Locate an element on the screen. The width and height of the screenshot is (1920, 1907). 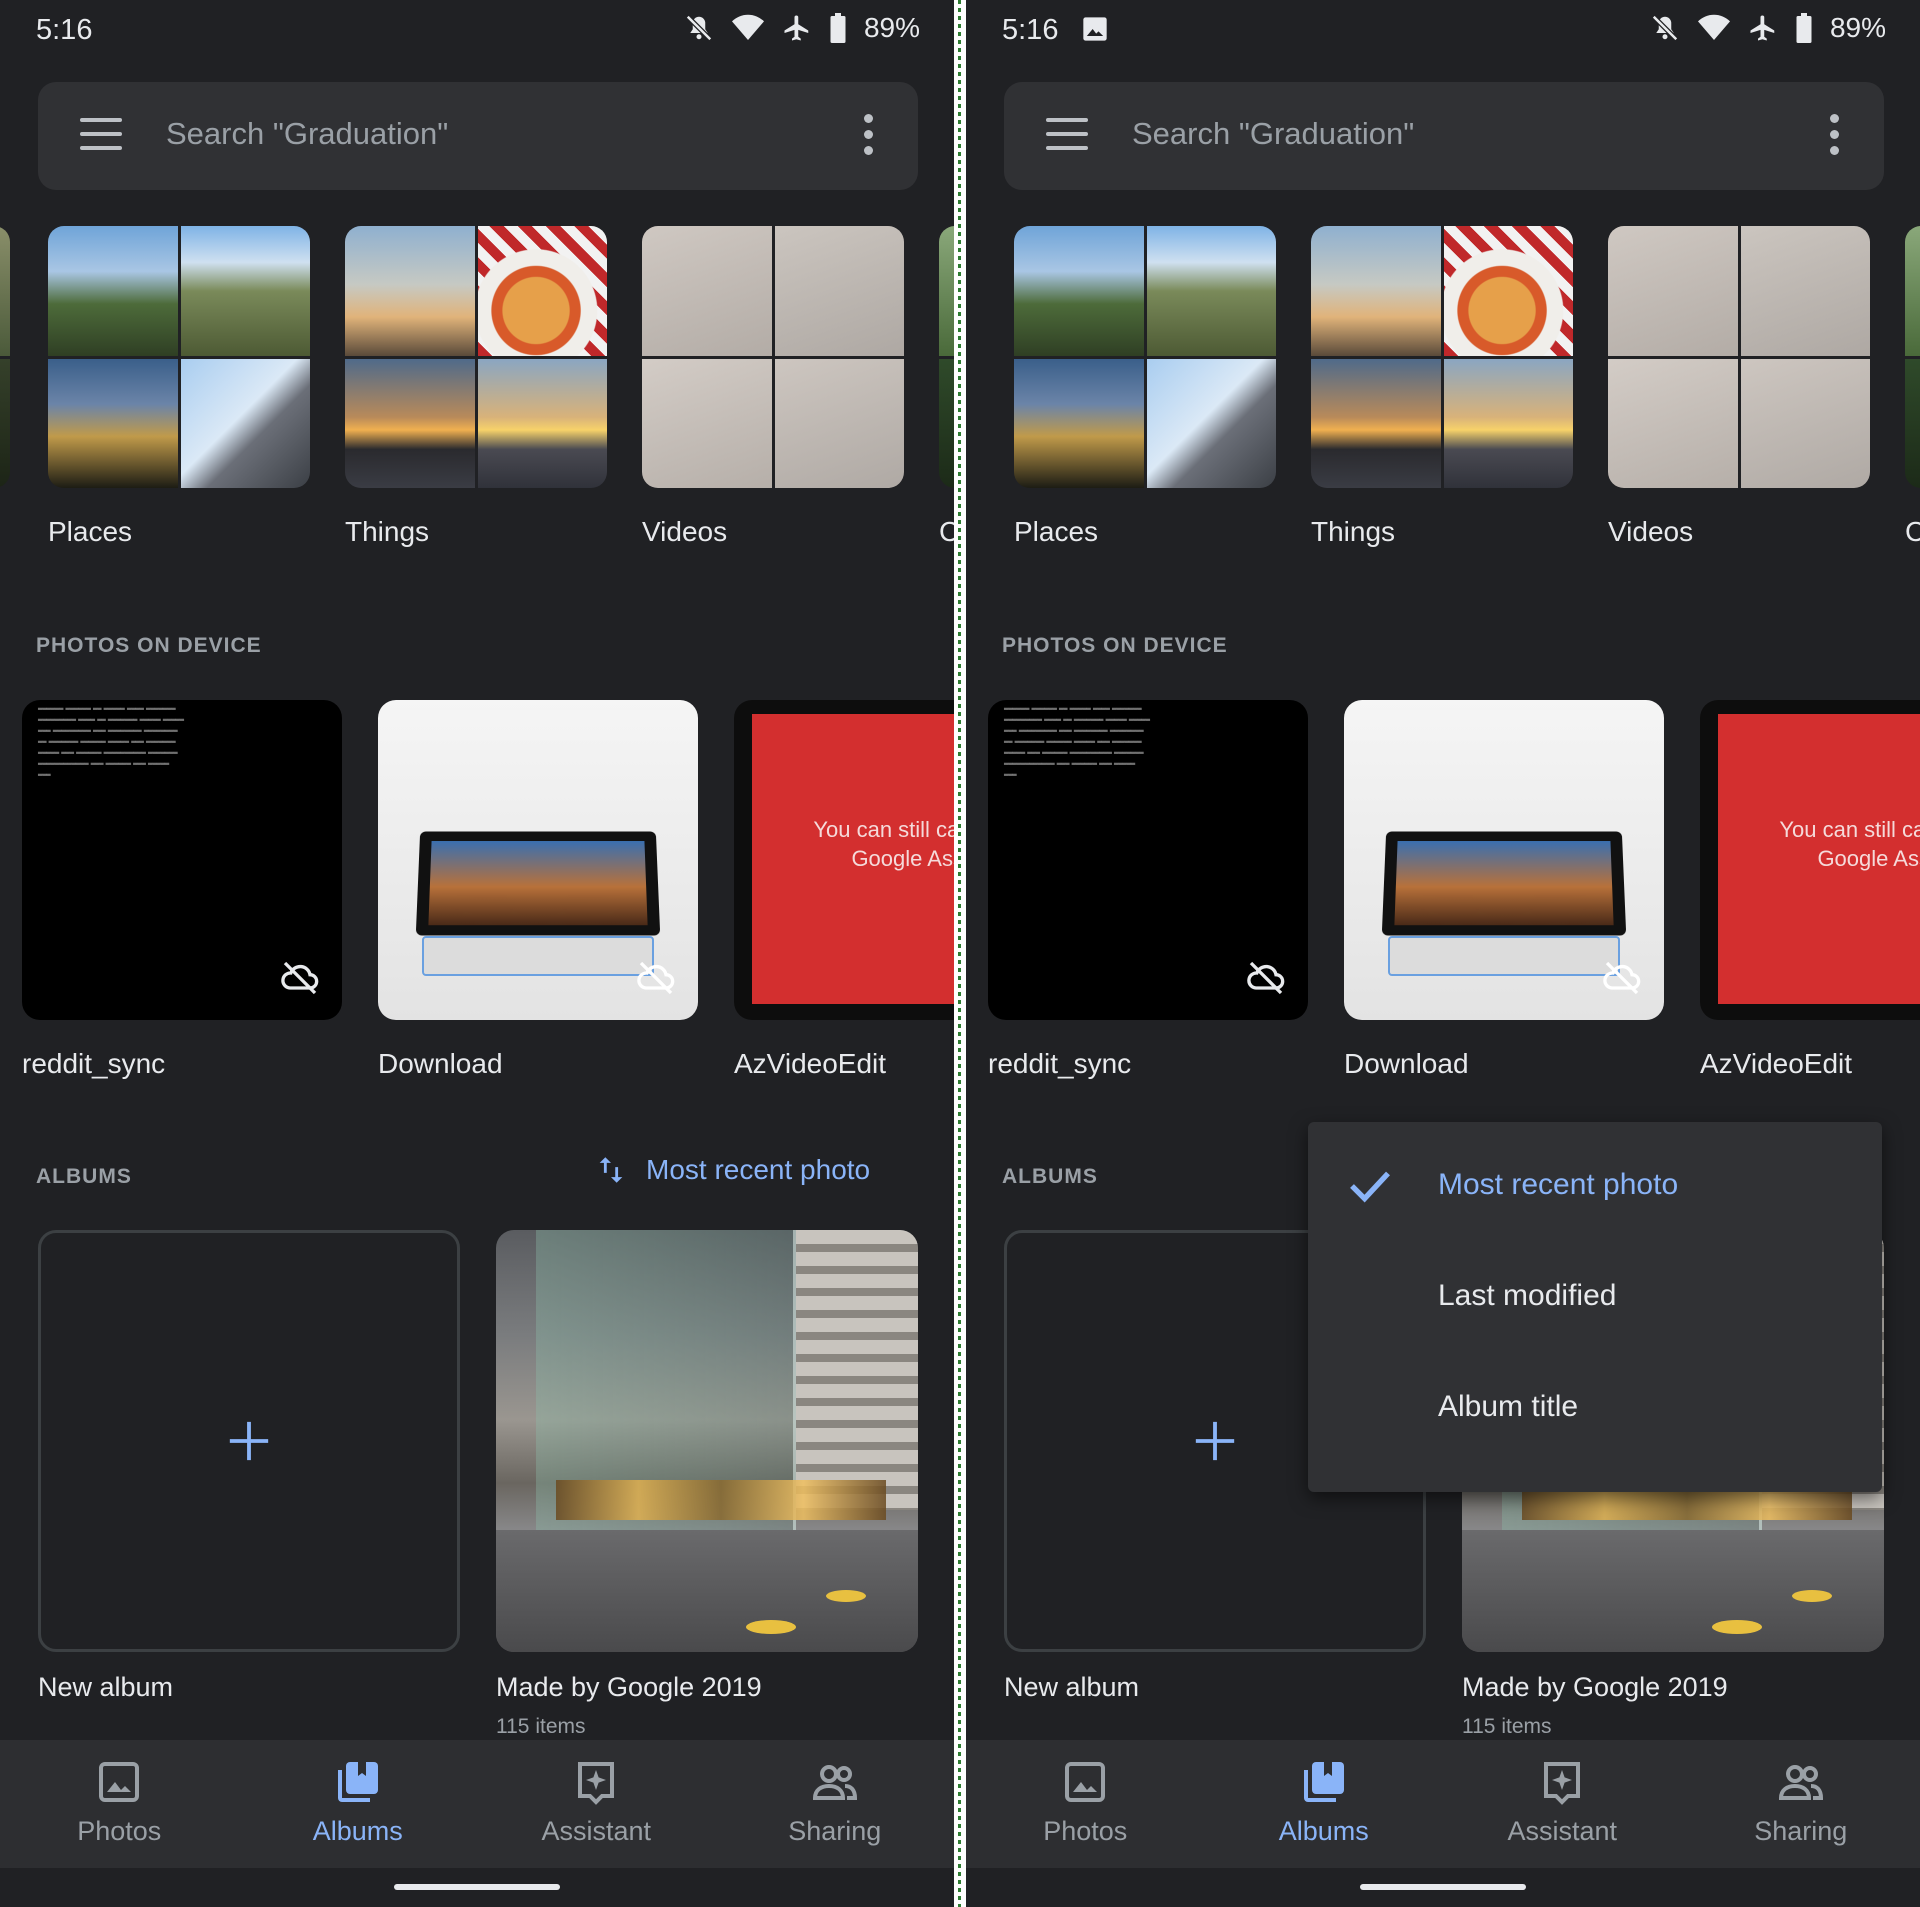
sort-option-most-recent-photo: Most recent photo is located at coordinates (1595, 1185).